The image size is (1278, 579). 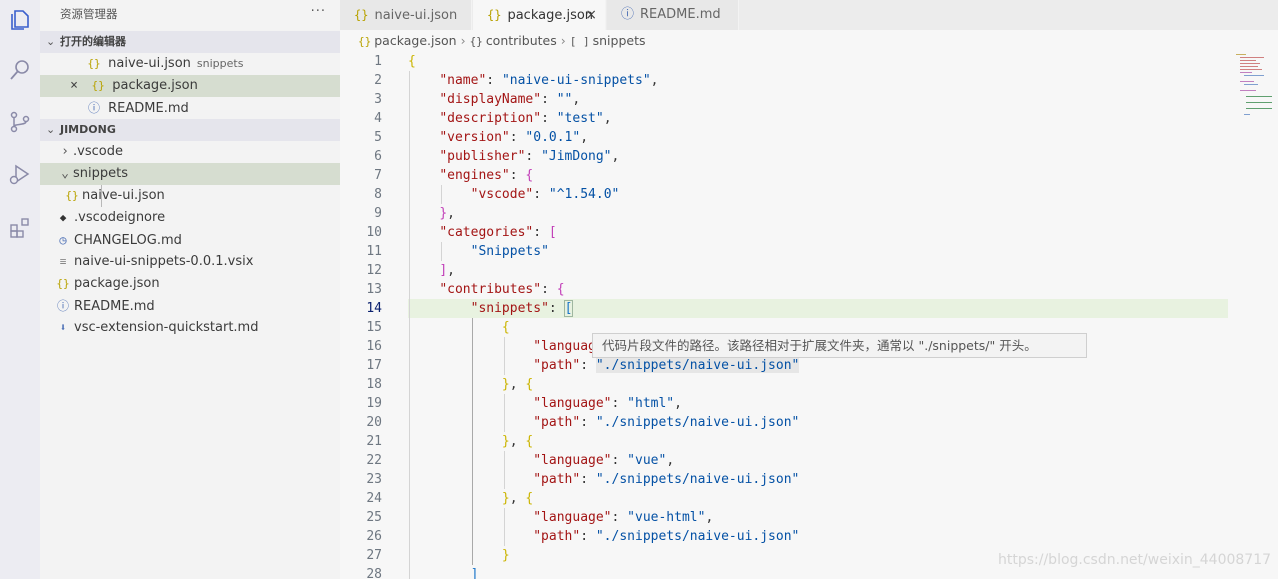 What do you see at coordinates (395, 61) in the screenshot?
I see `code-line: 1{` at bounding box center [395, 61].